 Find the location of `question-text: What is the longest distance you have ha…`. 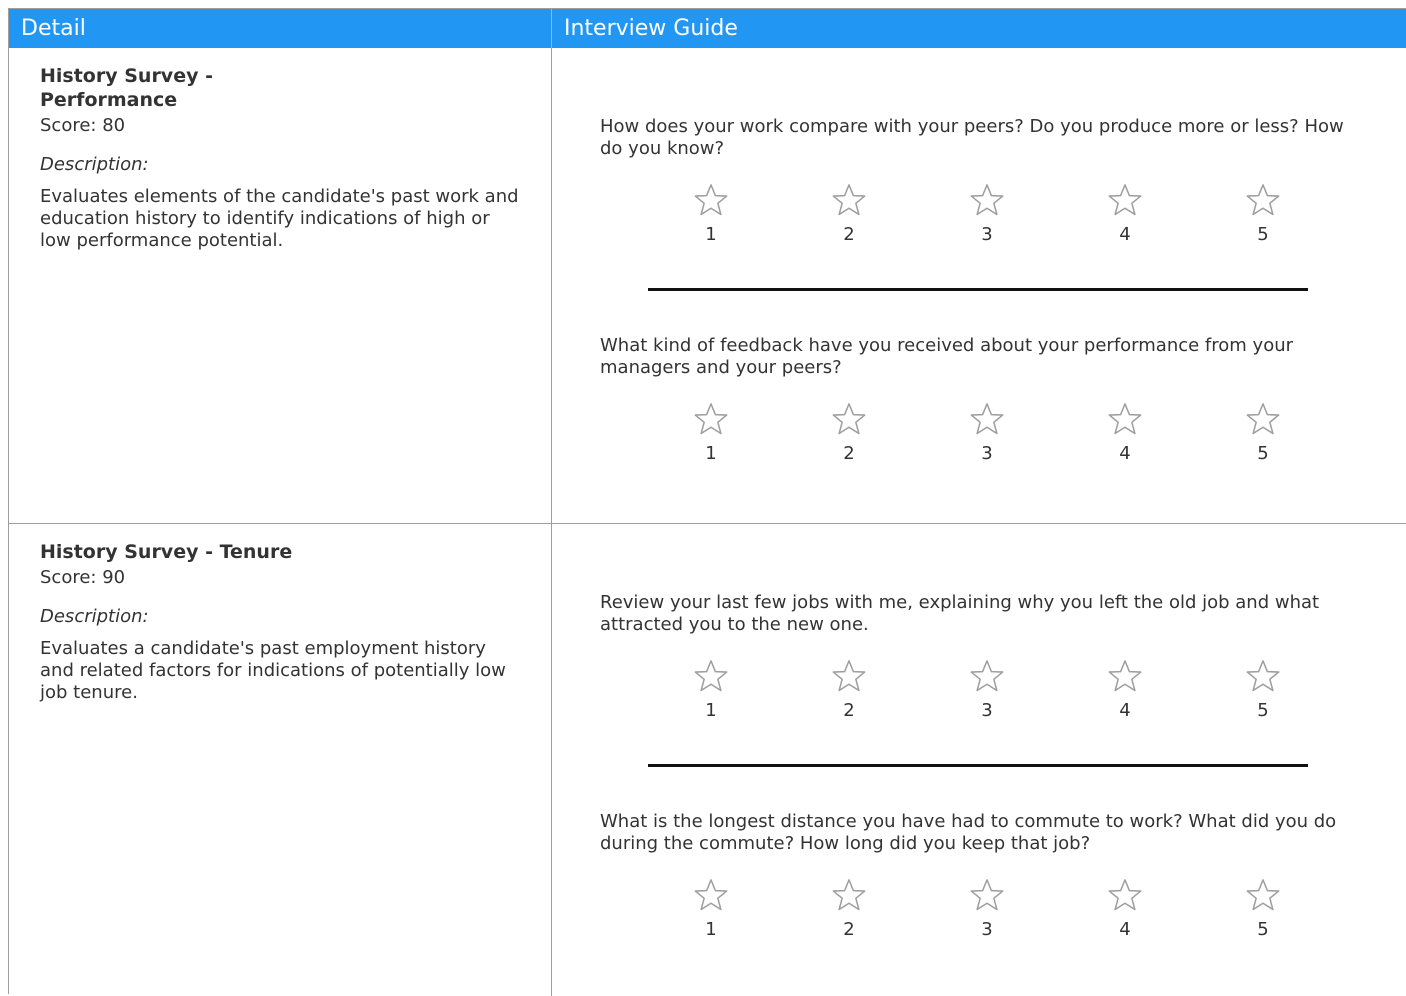

question-text: What is the longest distance you have ha… is located at coordinates (968, 832).